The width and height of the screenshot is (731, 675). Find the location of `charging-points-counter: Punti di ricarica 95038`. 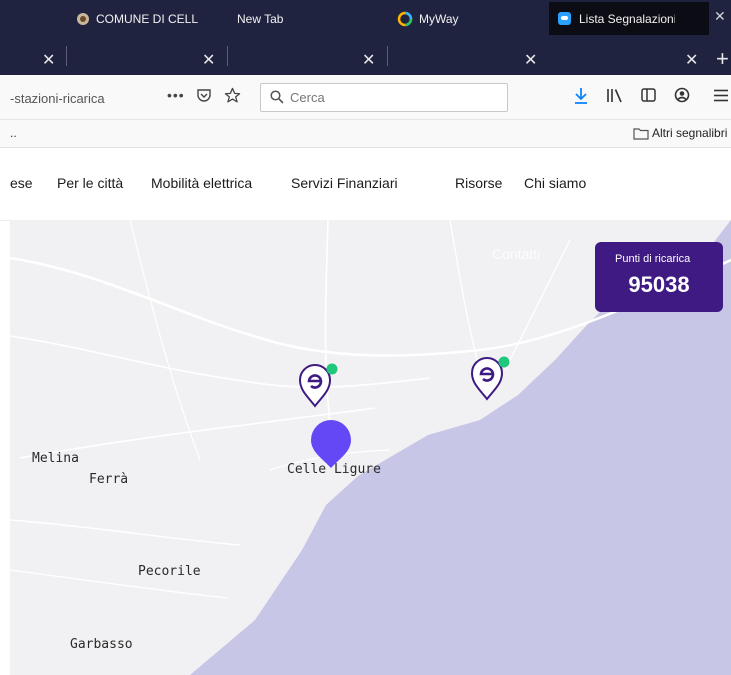

charging-points-counter: Punti di ricarica 95038 is located at coordinates (659, 277).